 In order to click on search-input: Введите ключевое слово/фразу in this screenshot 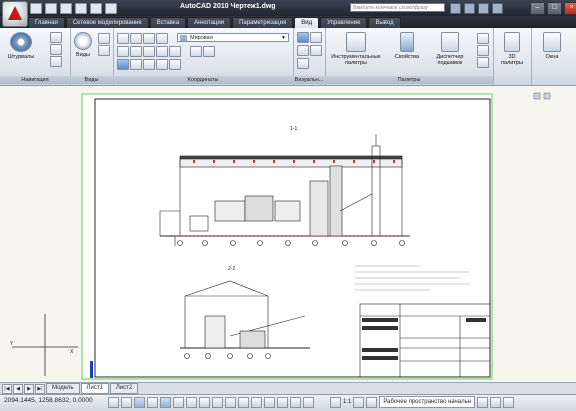, I will do `click(397, 7)`.